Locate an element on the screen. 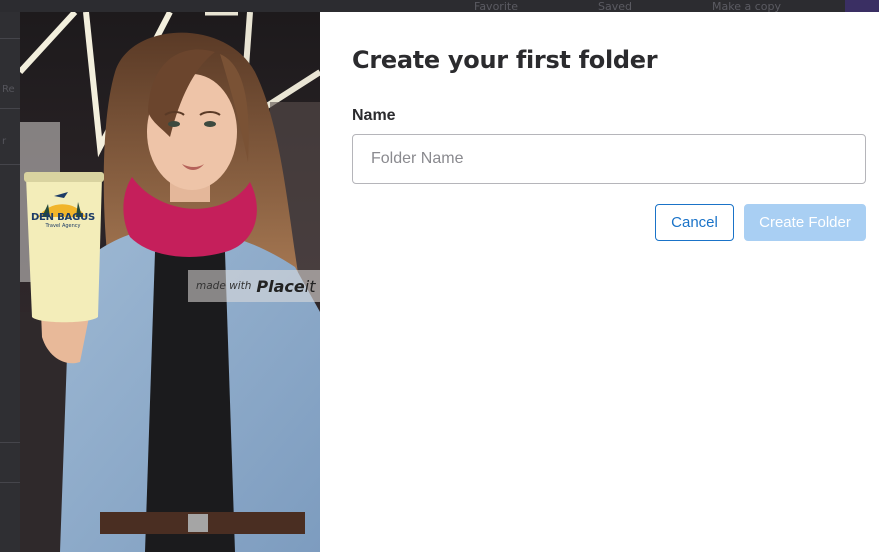 The width and height of the screenshot is (879, 552). modal-title: Create your first folder is located at coordinates (505, 60).